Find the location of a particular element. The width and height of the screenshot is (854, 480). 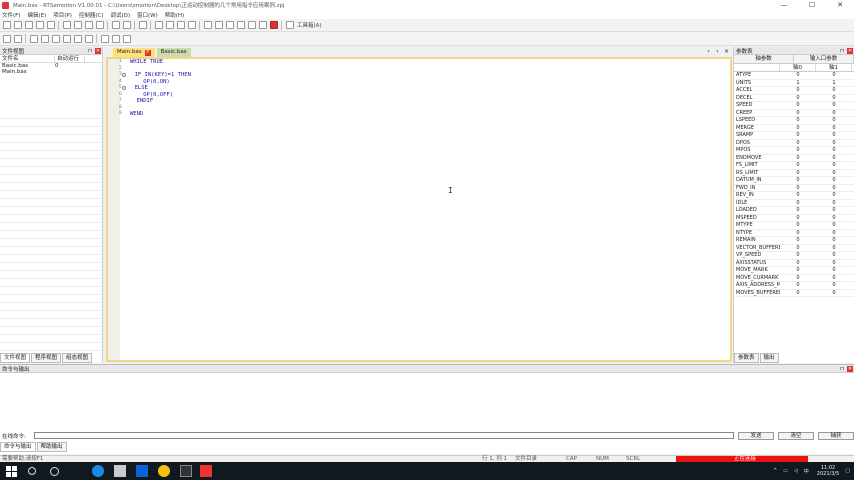

network-icon: ▭ is located at coordinates (785, 471).